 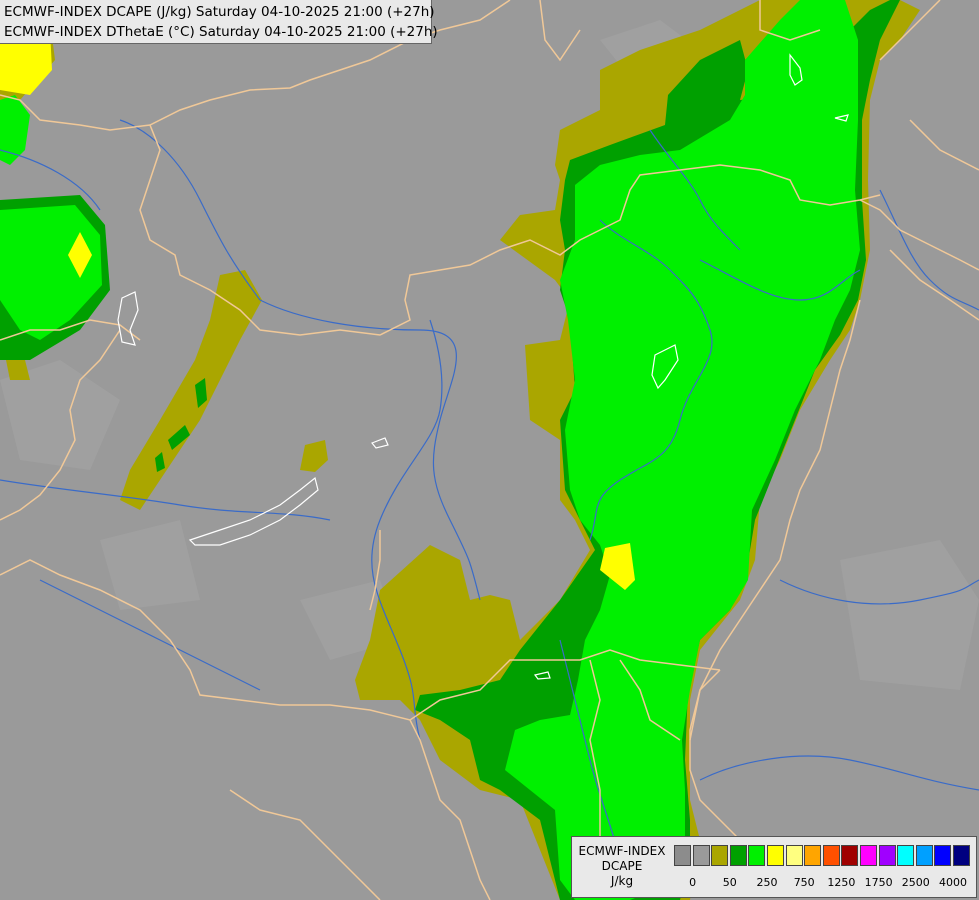 I want to click on legend-title-line3: J/kg, so click(x=622, y=881).